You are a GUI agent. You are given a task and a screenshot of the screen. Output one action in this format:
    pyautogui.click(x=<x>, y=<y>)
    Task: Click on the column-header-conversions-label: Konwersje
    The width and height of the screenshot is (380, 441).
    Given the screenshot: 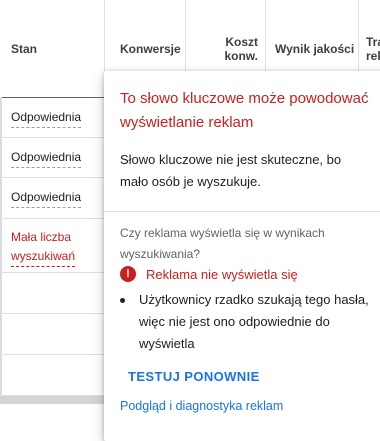 What is the action you would take?
    pyautogui.click(x=150, y=48)
    